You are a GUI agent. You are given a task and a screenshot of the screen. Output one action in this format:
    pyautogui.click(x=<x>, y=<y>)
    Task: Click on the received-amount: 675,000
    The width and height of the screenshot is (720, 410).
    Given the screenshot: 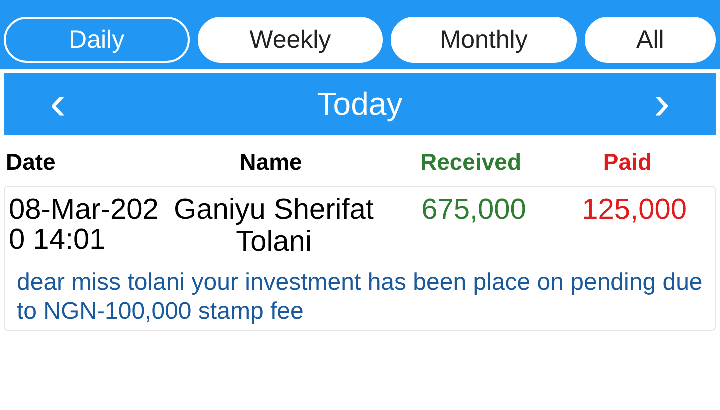 What is the action you would take?
    pyautogui.click(x=474, y=211)
    